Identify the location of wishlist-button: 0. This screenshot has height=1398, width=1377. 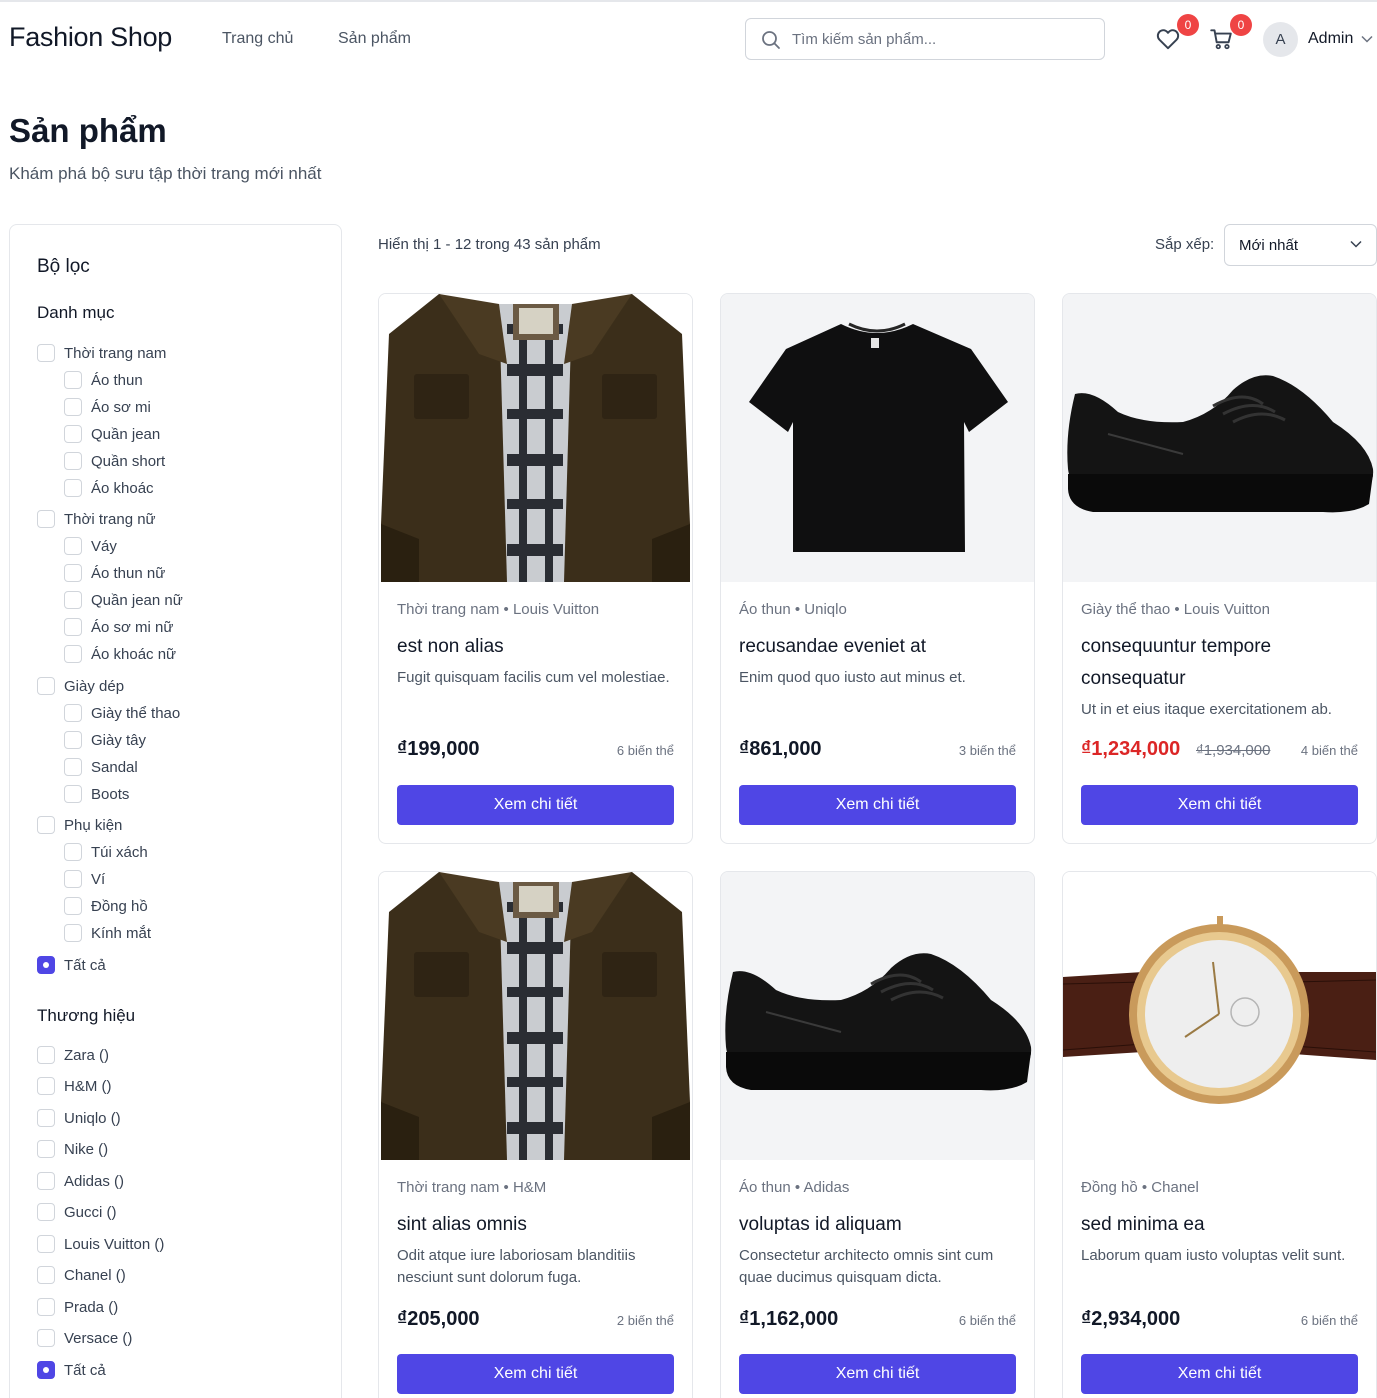
(1177, 34).